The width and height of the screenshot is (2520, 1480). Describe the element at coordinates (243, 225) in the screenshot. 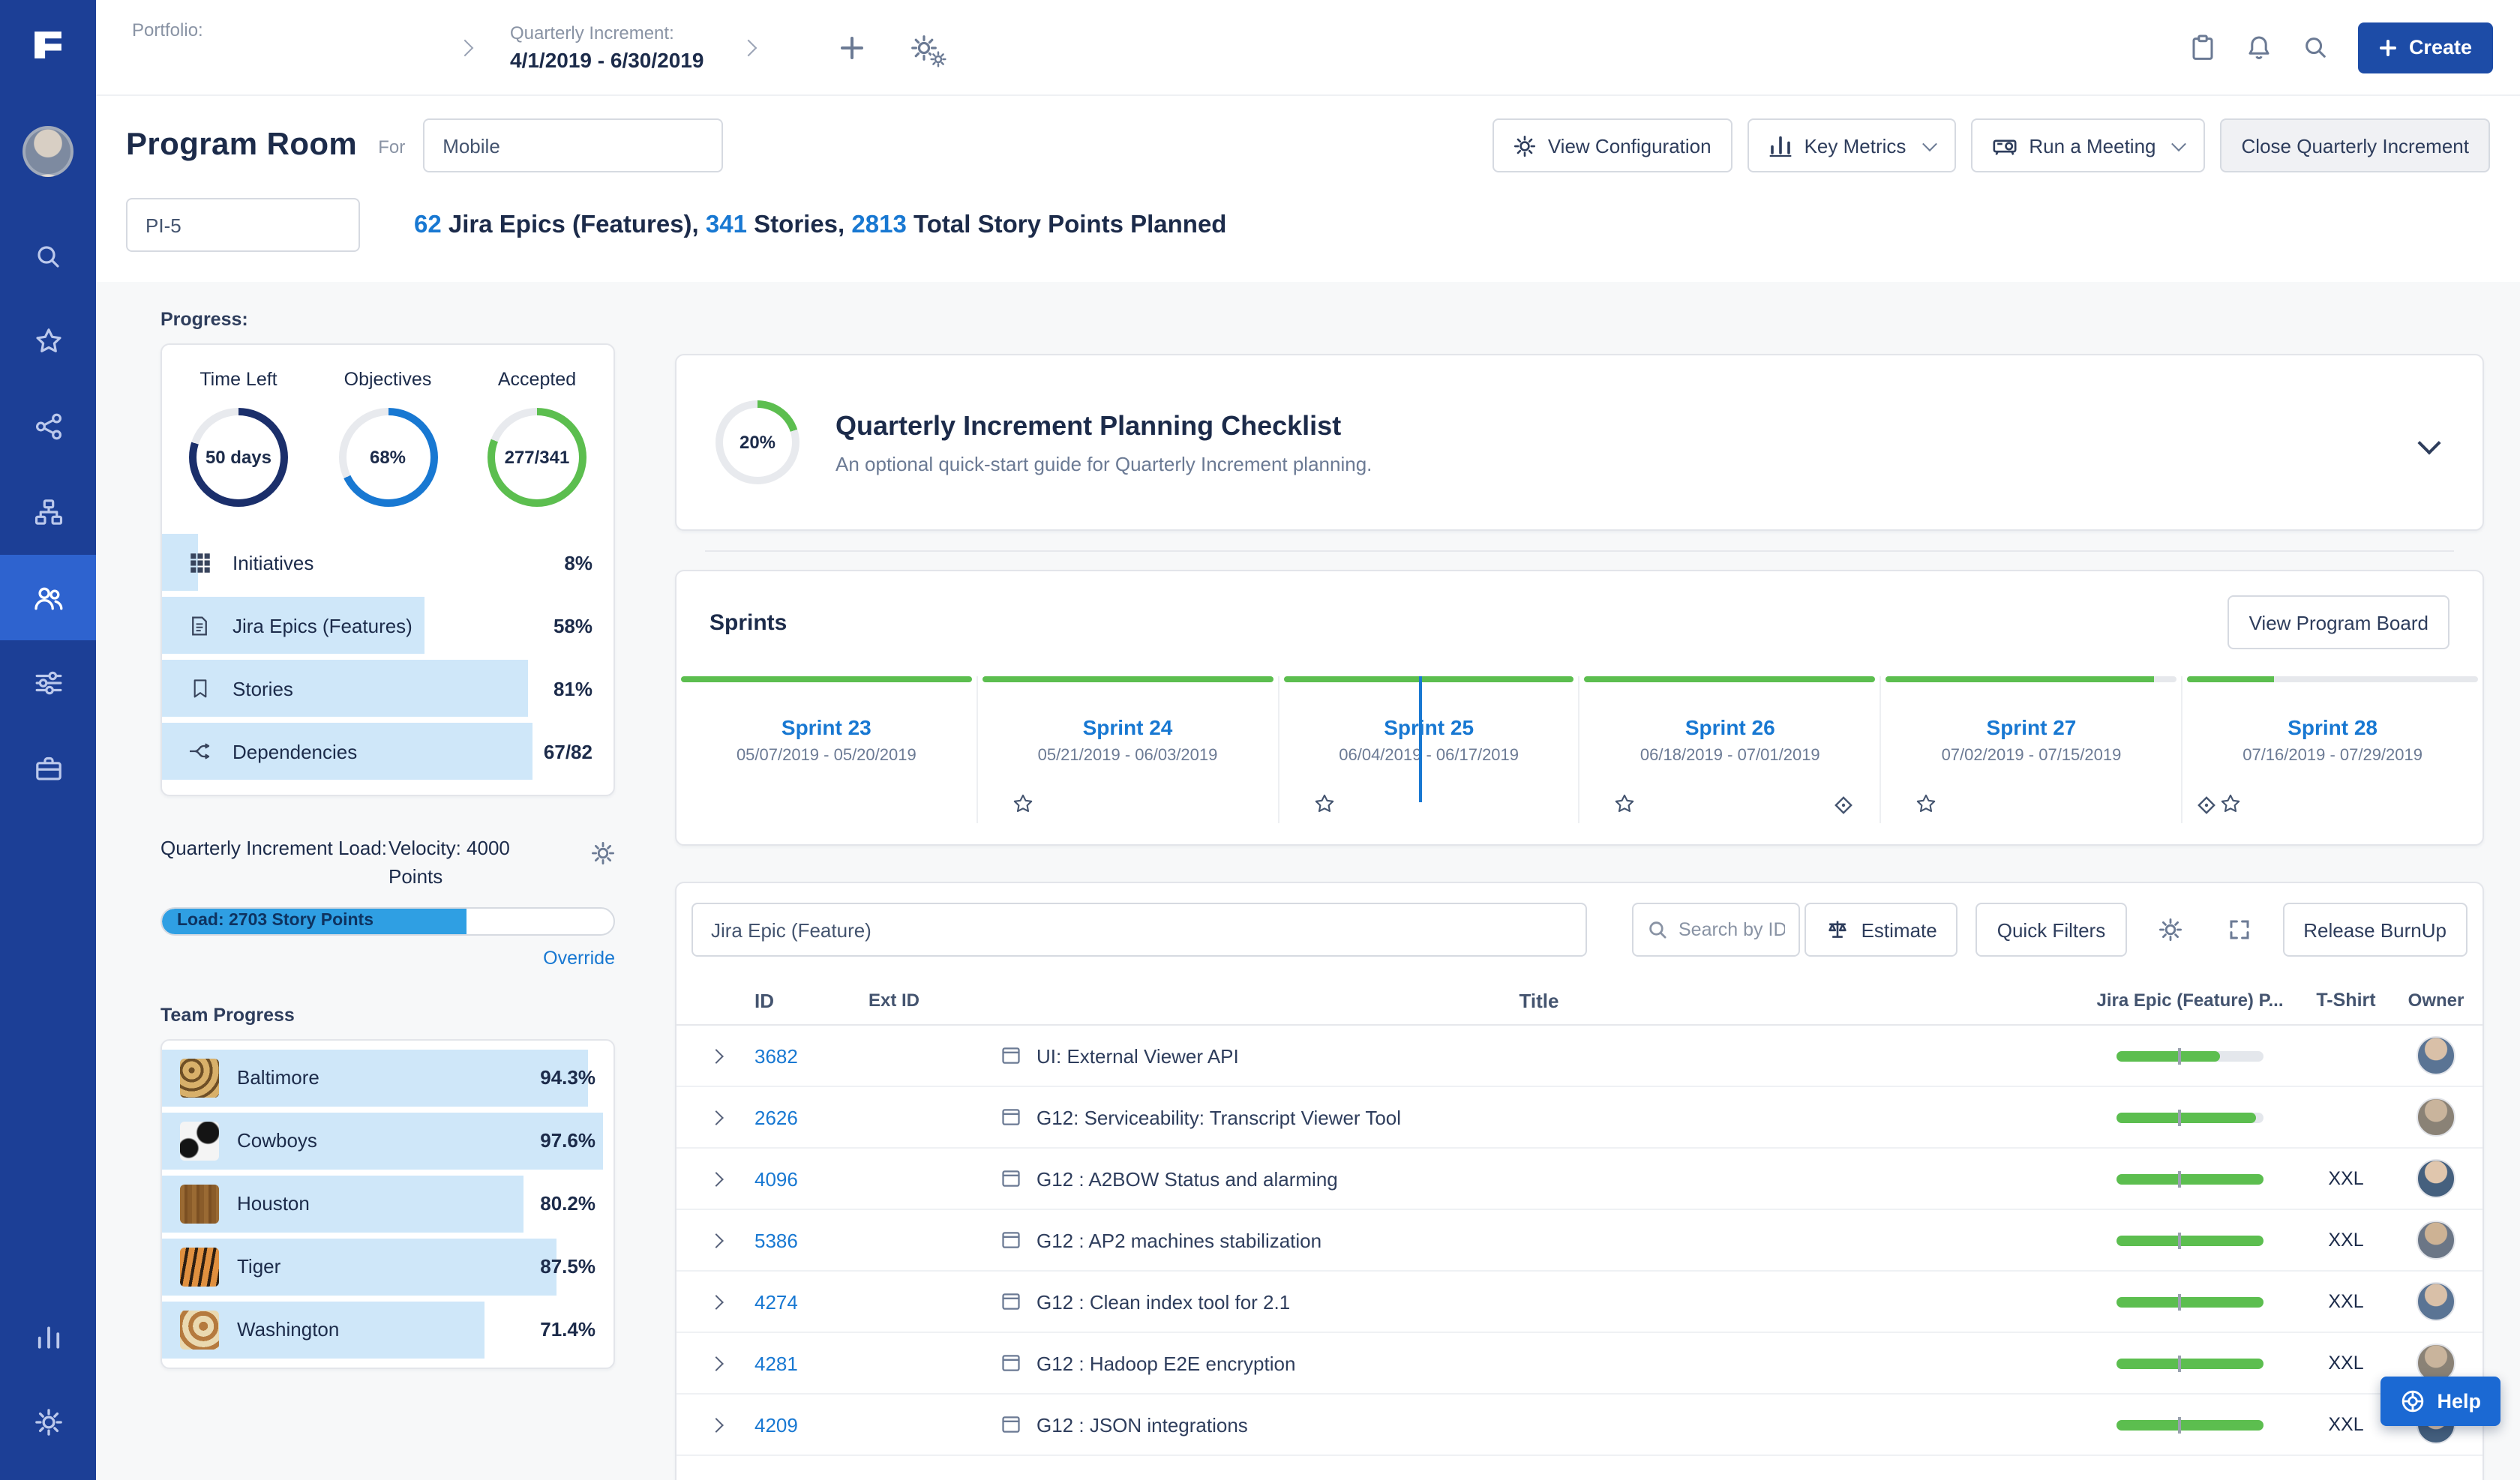

I see `pi-selector: PI-5` at that location.